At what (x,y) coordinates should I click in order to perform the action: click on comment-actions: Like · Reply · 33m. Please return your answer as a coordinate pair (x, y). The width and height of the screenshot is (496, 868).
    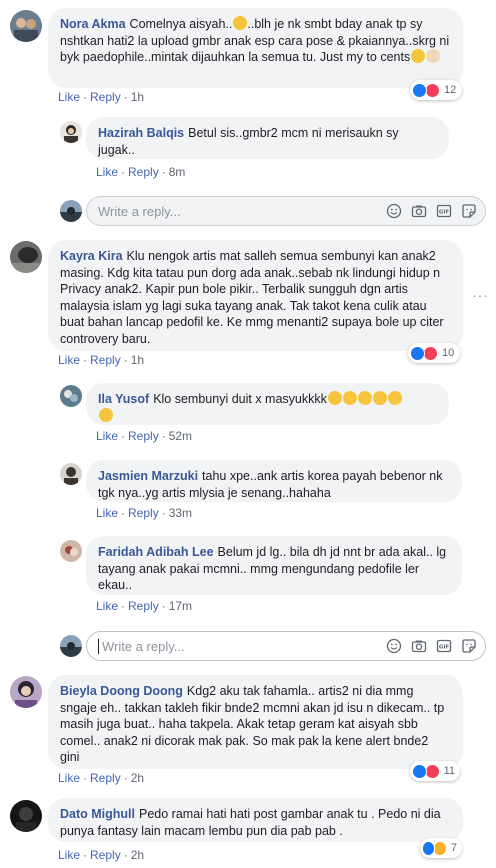
    Looking at the image, I should click on (144, 513).